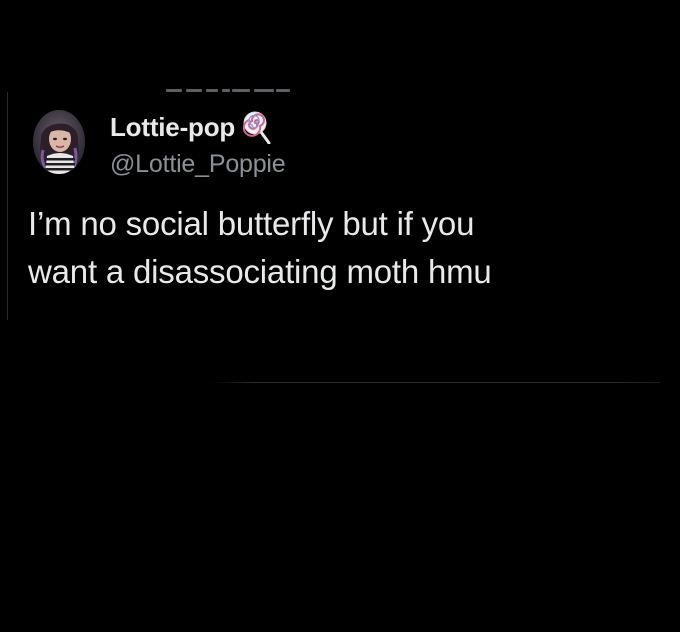 Image resolution: width=680 pixels, height=632 pixels. What do you see at coordinates (59, 142) in the screenshot?
I see `avatar` at bounding box center [59, 142].